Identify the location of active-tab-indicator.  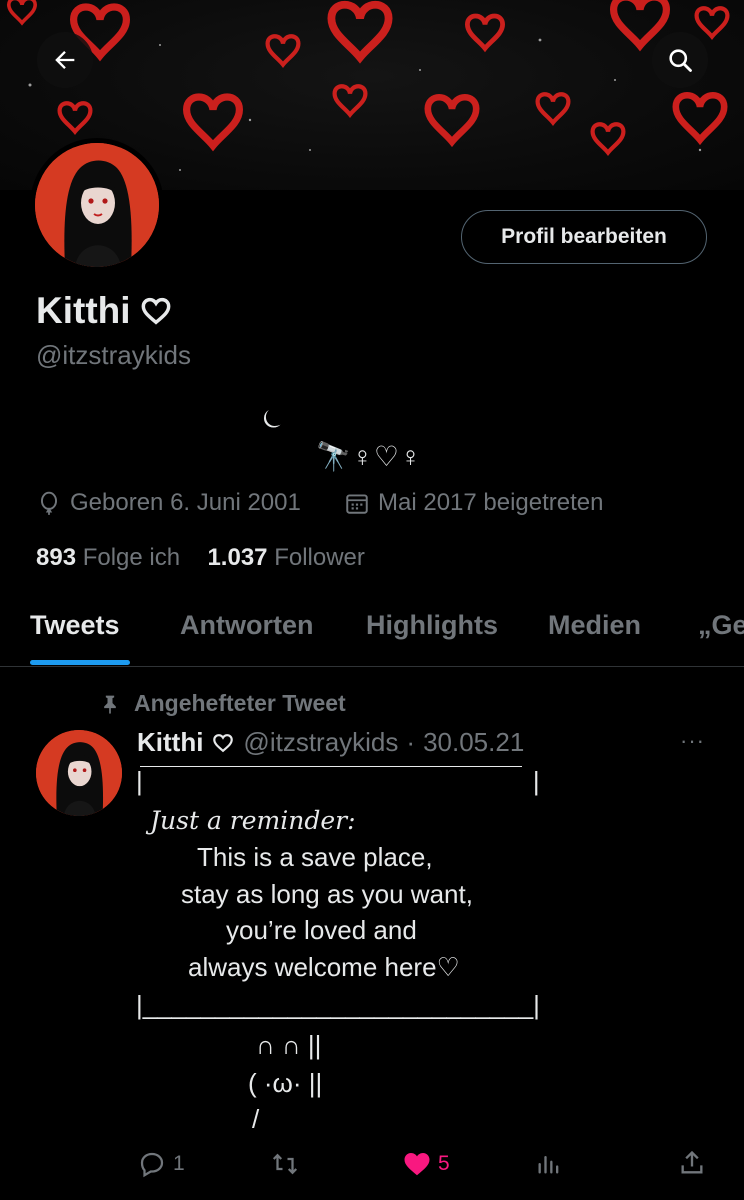
(80, 662).